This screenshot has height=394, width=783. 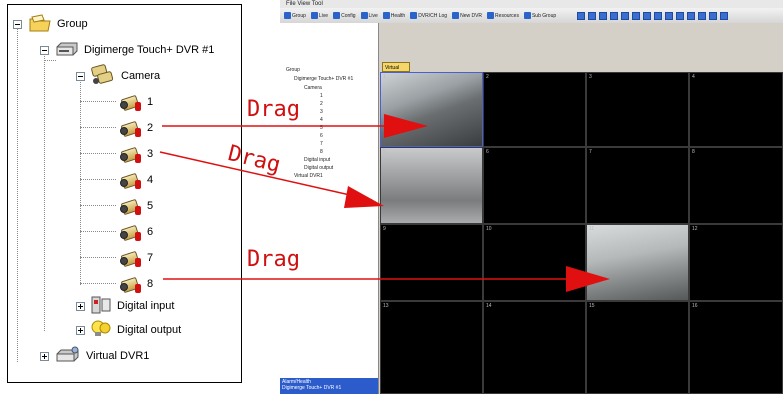 What do you see at coordinates (364, 15) in the screenshot?
I see `live-icon` at bounding box center [364, 15].